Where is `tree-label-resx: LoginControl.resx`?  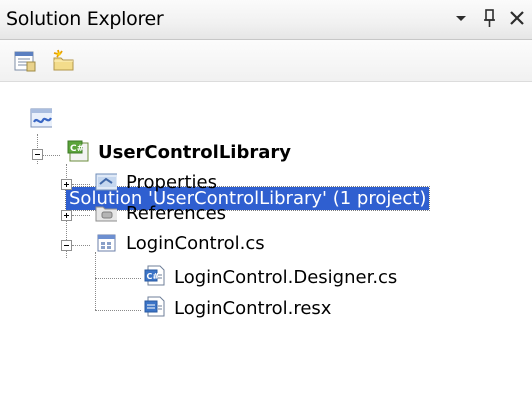 tree-label-resx: LoginControl.resx is located at coordinates (252, 308).